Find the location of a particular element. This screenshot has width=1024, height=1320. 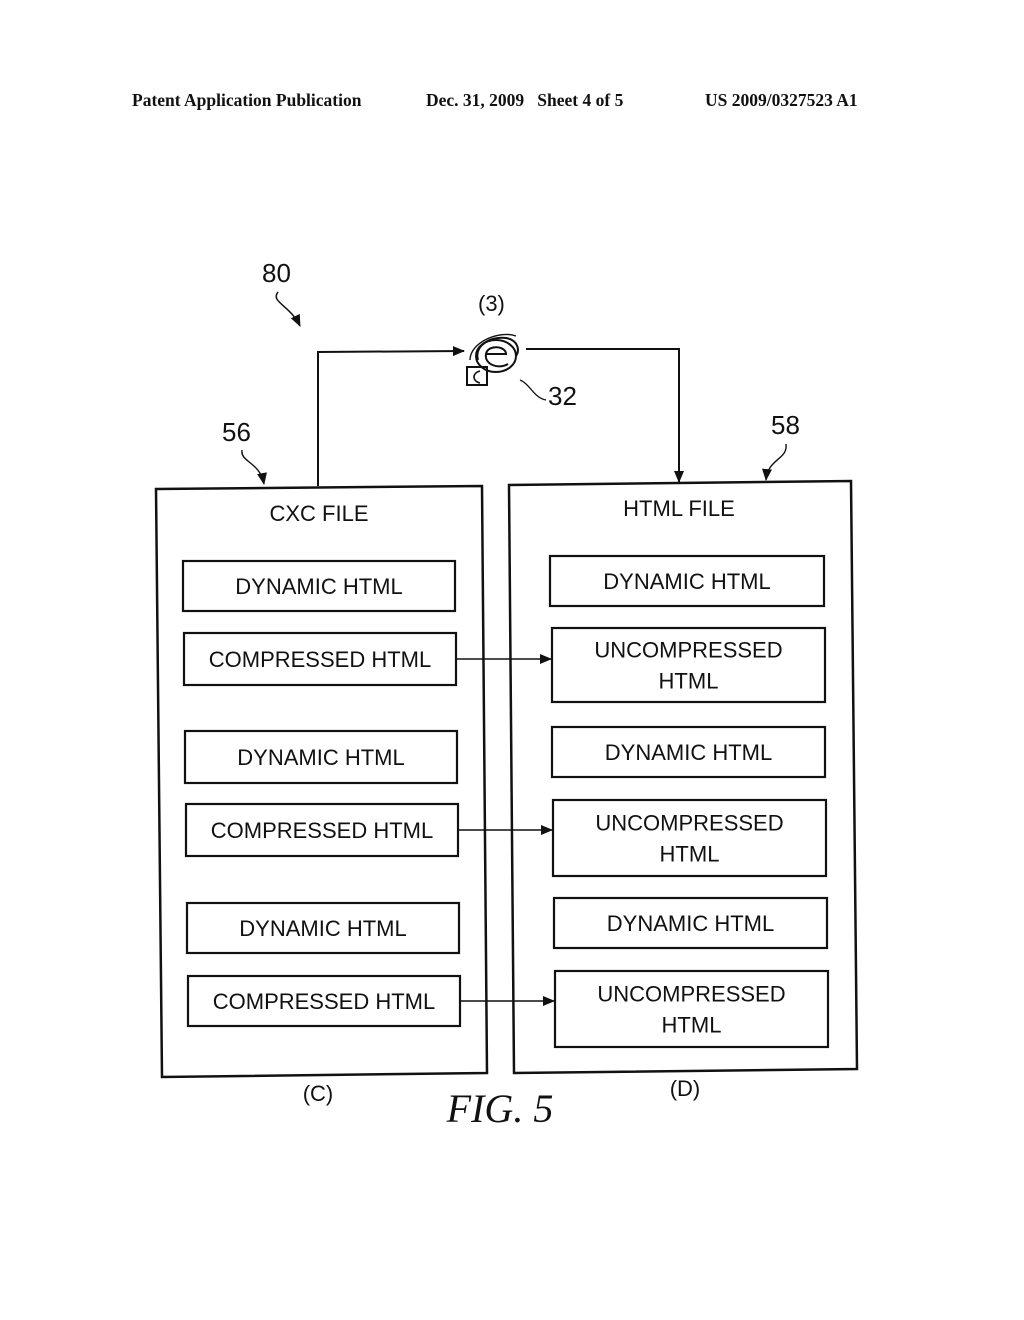

right-caption: (D) is located at coordinates (685, 1088).